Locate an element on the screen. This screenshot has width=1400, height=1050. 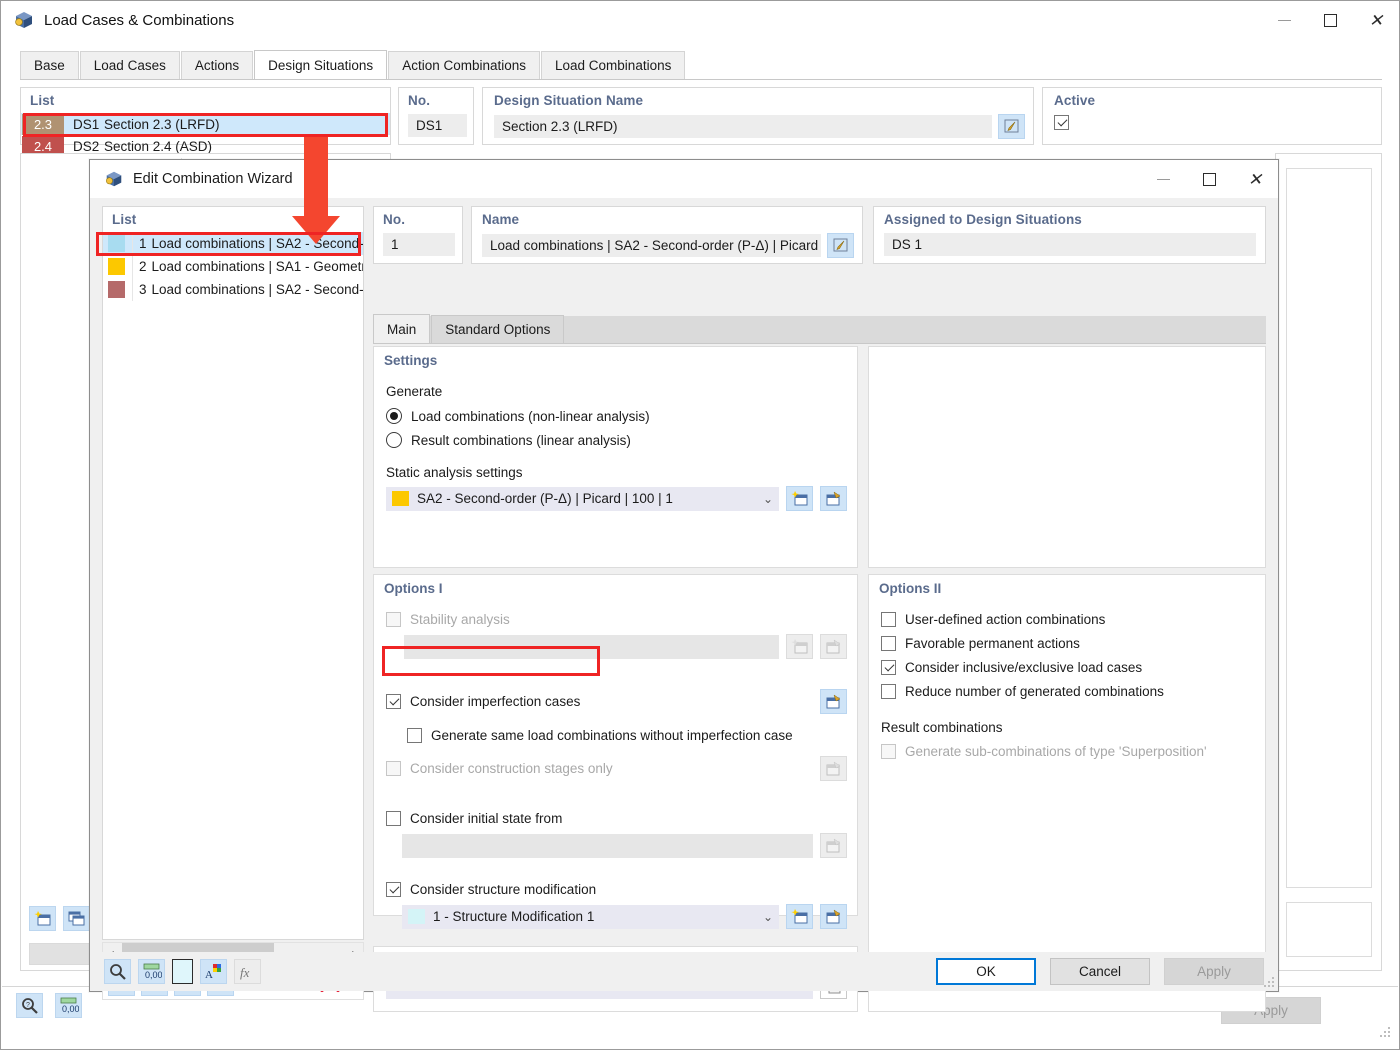
font-icon: A is located at coordinates (213, 971).